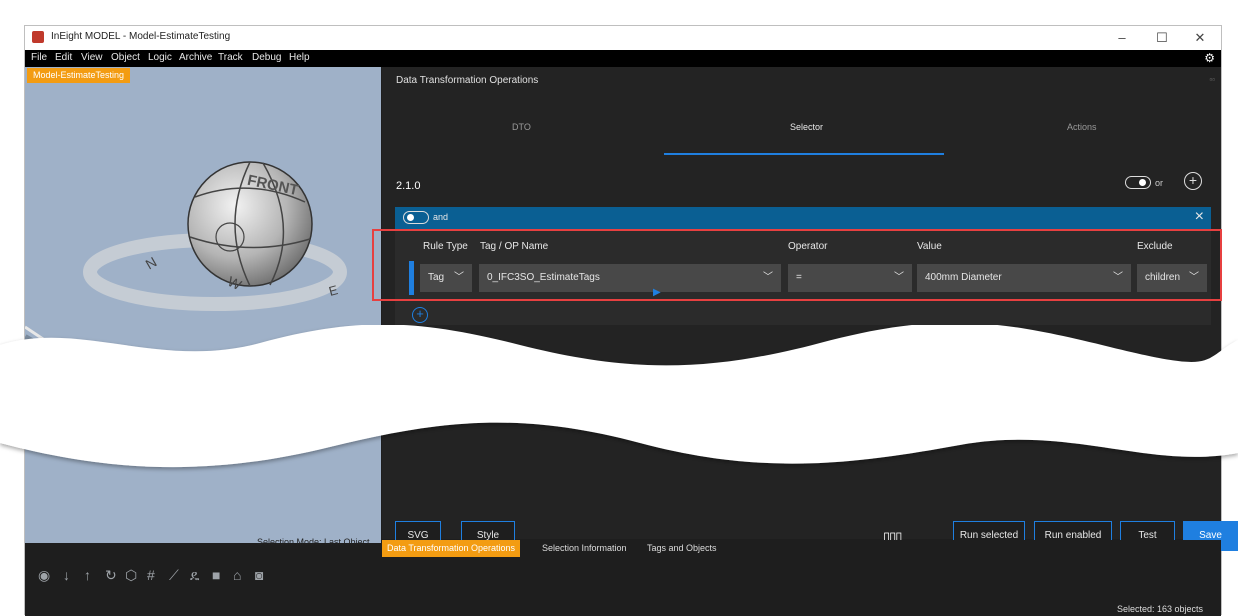  Describe the element at coordinates (682, 548) in the screenshot. I see `tab-tags-and-objects: Tags and Objects` at that location.